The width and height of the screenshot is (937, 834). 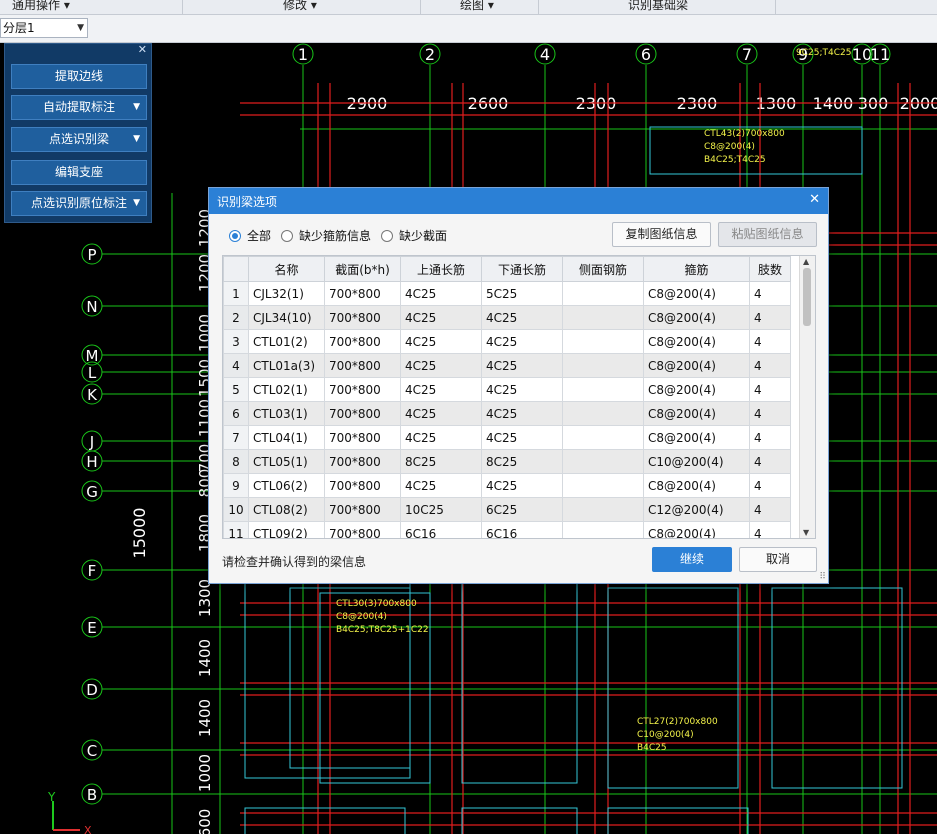 I want to click on table-cell: CTL03(1), so click(x=286, y=413).